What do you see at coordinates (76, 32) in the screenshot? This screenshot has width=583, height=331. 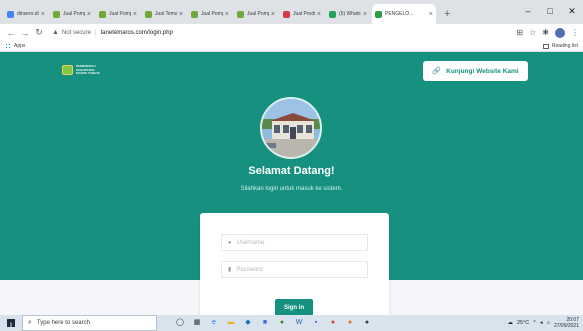 I see `security-label: Not secure` at bounding box center [76, 32].